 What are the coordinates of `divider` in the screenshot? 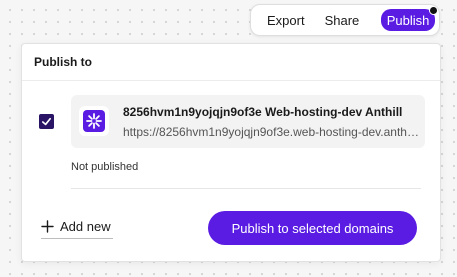 It's located at (246, 188).